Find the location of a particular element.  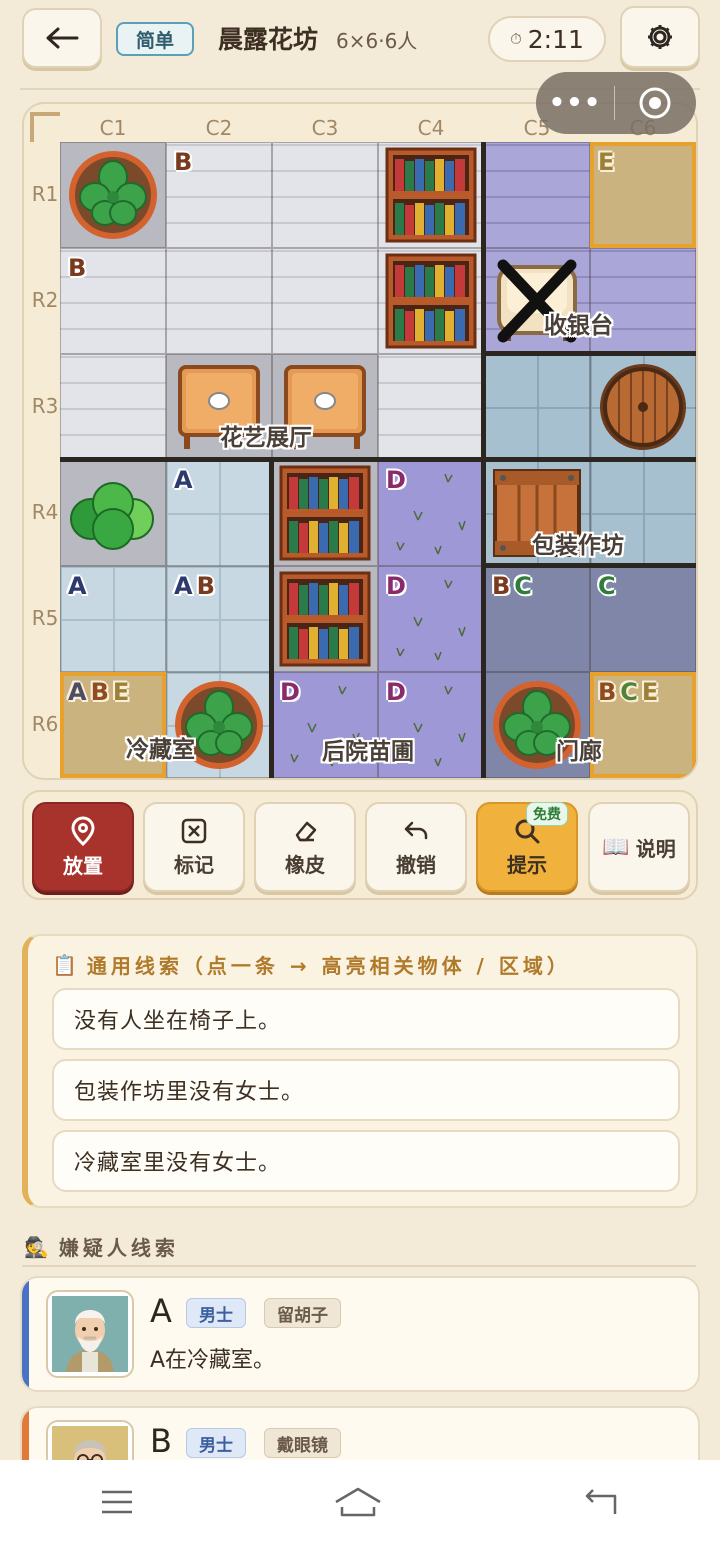

mark-tool-button: 标记 is located at coordinates (194, 847).